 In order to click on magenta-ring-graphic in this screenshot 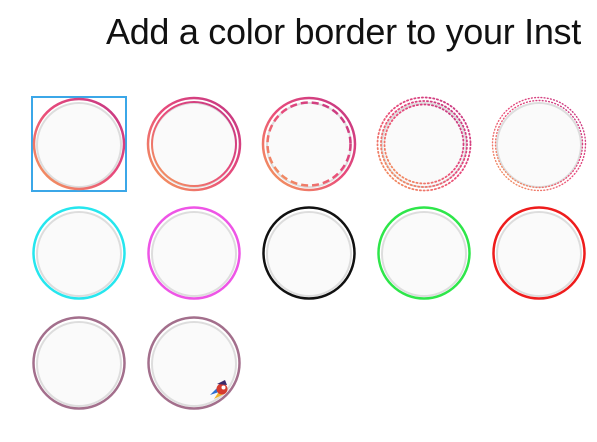, I will do `click(194, 253)`.